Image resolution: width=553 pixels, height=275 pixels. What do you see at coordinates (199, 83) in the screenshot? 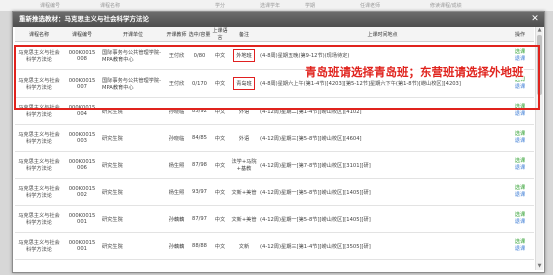
I see `cell-cap: 0/170` at bounding box center [199, 83].